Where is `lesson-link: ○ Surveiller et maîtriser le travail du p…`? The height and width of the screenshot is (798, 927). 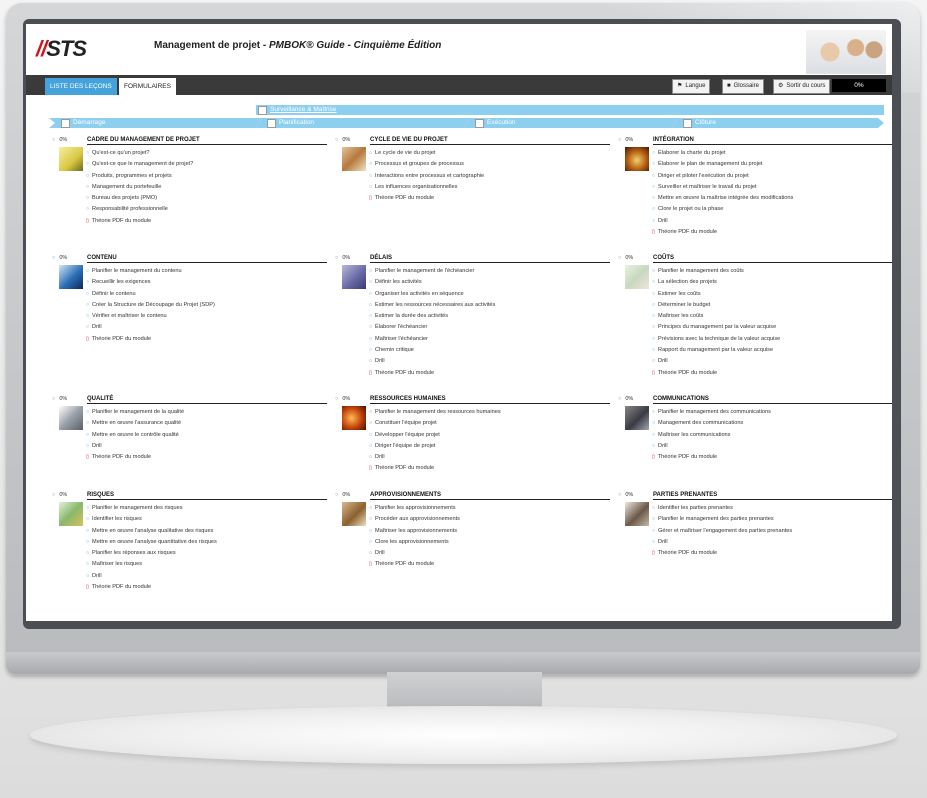 lesson-link: ○ Surveiller et maîtriser le travail du p… is located at coordinates (722, 187).